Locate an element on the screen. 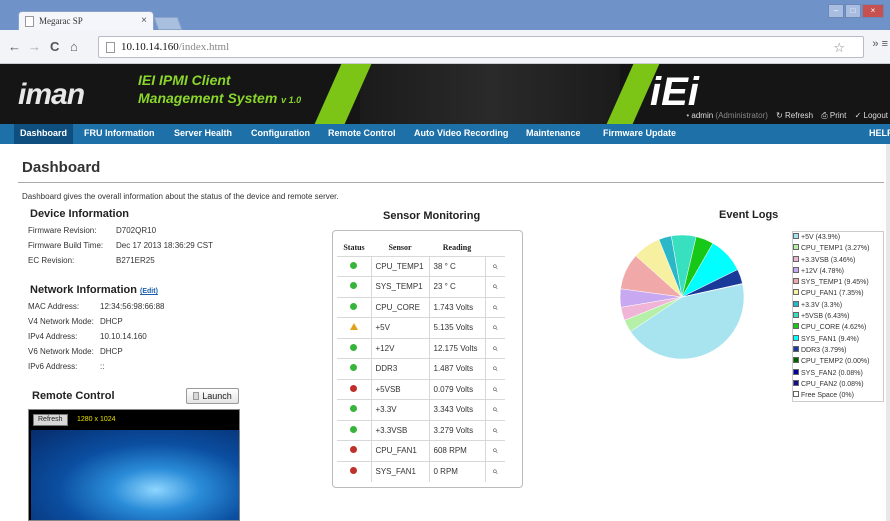 This screenshot has height=521, width=890. remote-preview: Refresh 1280 x 1024 is located at coordinates (134, 465).